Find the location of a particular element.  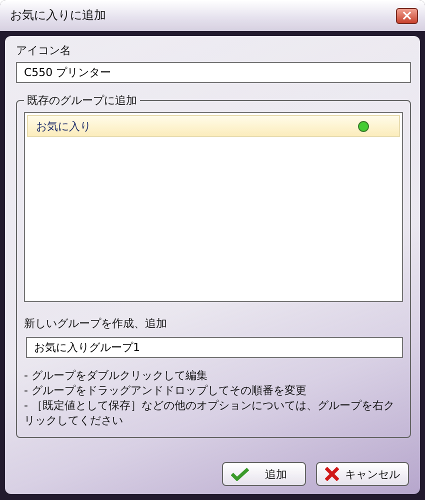

add-button: 追加 is located at coordinates (264, 474).